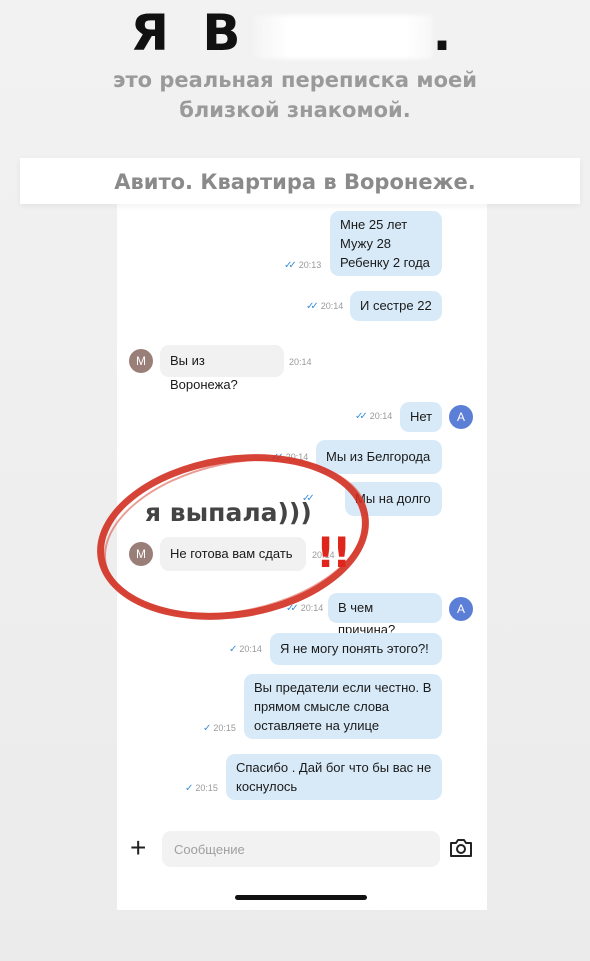  Describe the element at coordinates (366, 243) in the screenshot. I see `message-line: Мужу 28` at that location.